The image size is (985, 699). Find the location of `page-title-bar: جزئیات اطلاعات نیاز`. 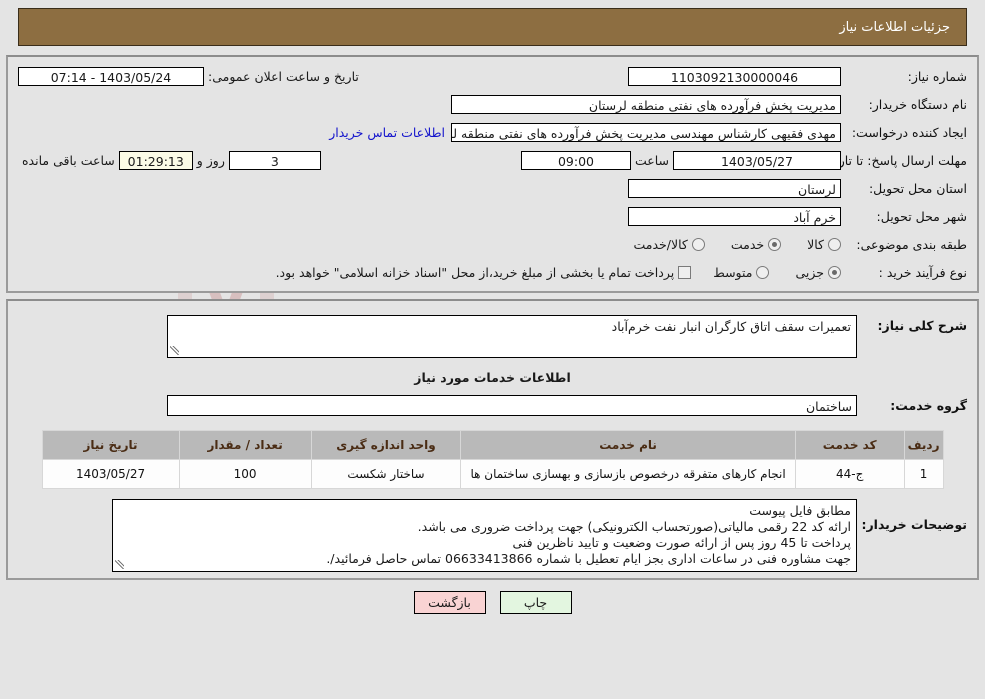

page-title-bar: جزئیات اطلاعات نیاز is located at coordinates (492, 27).